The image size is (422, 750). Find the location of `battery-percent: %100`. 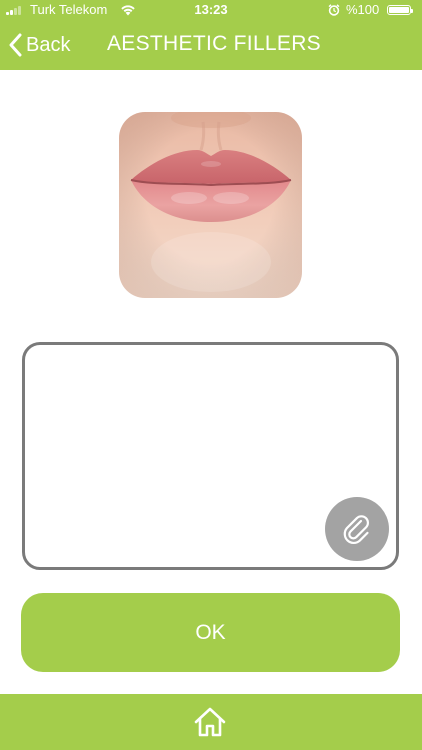

battery-percent: %100 is located at coordinates (363, 9).